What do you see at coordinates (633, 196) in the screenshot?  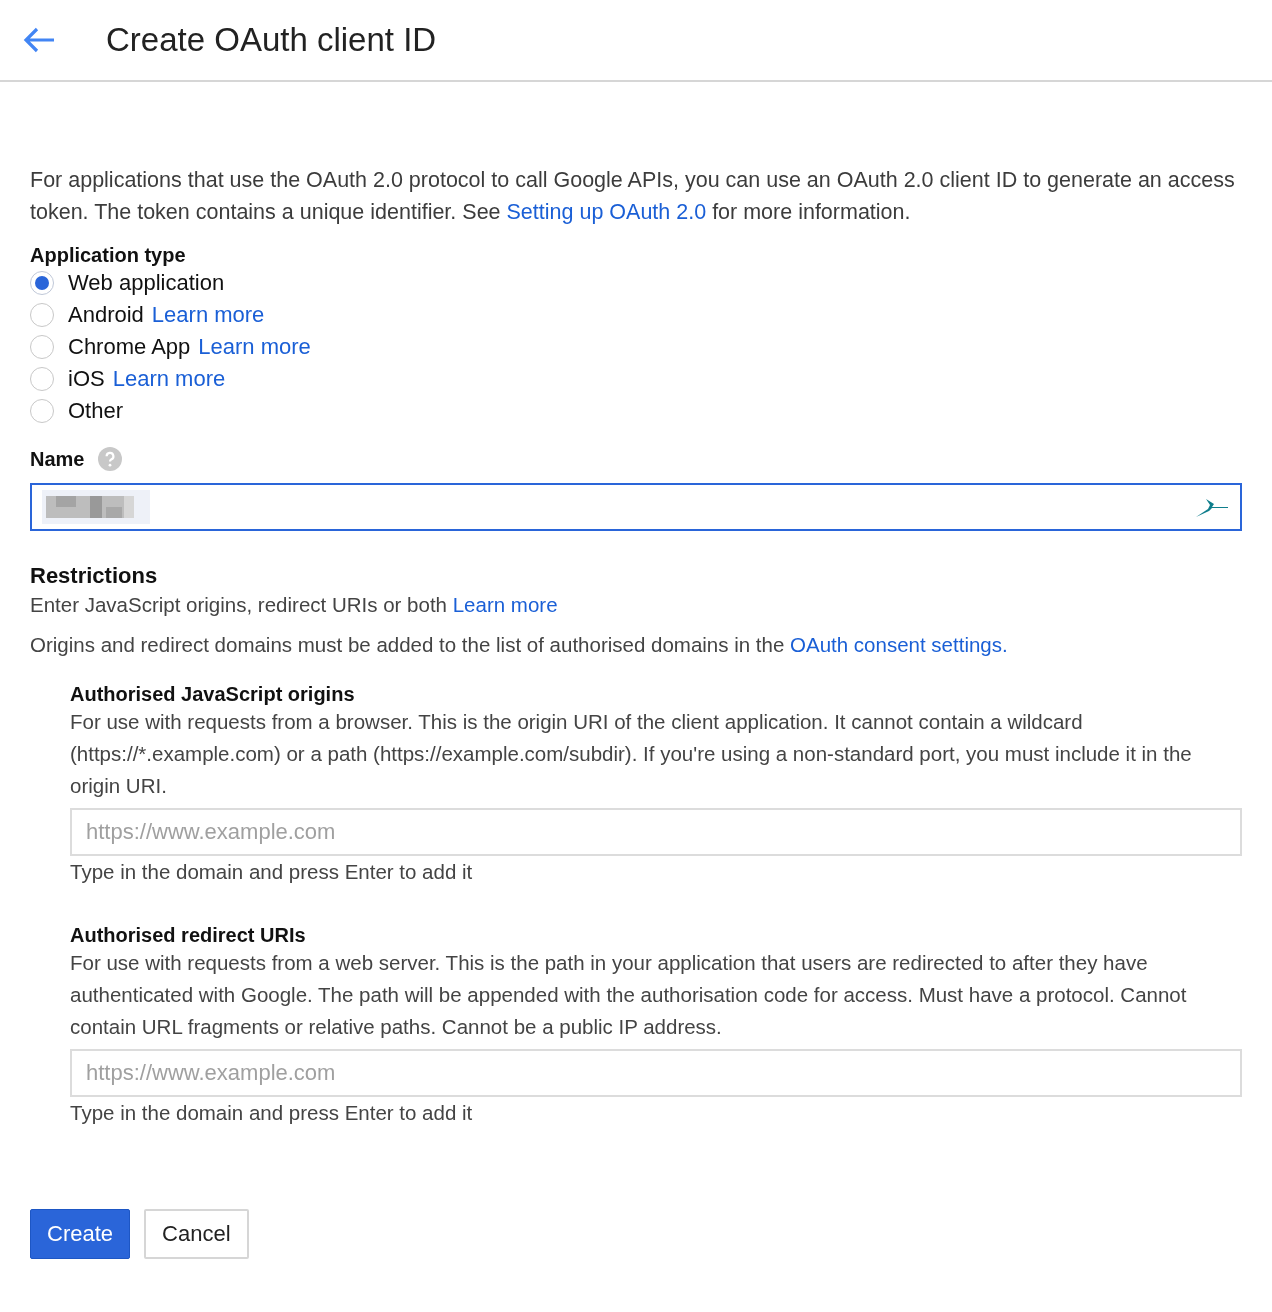 I see `intro-text: For applications that use the OAuth 2.0 protocol to call Google APIs, you can use an OAuth 2.0 client ID to generate an access token. The token contains a unique identifier. See Setting up OAuth 2.0 for more information.` at bounding box center [633, 196].